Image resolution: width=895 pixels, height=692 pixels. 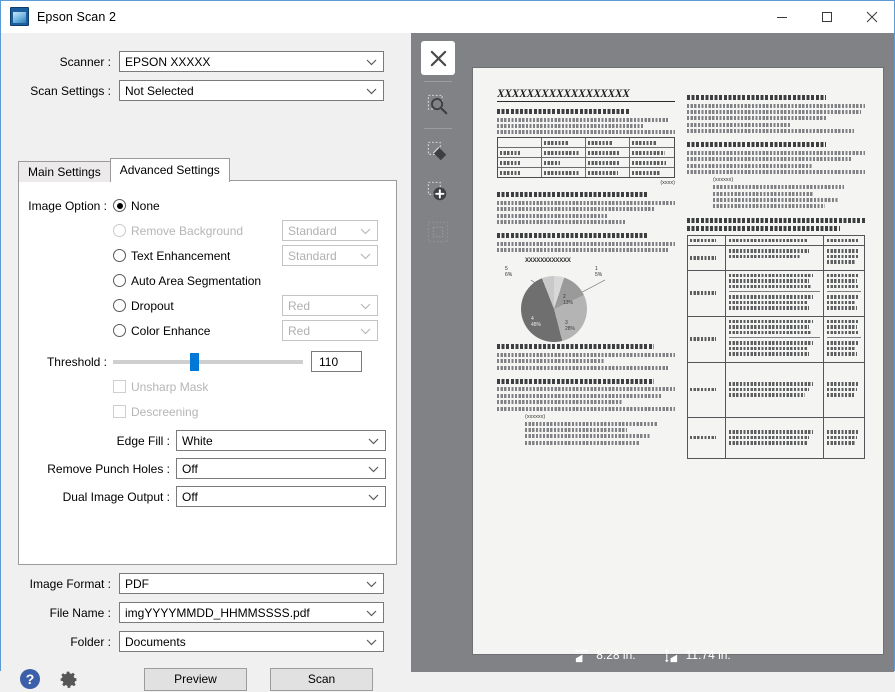 I want to click on preview-table-heading, so click(x=776, y=224).